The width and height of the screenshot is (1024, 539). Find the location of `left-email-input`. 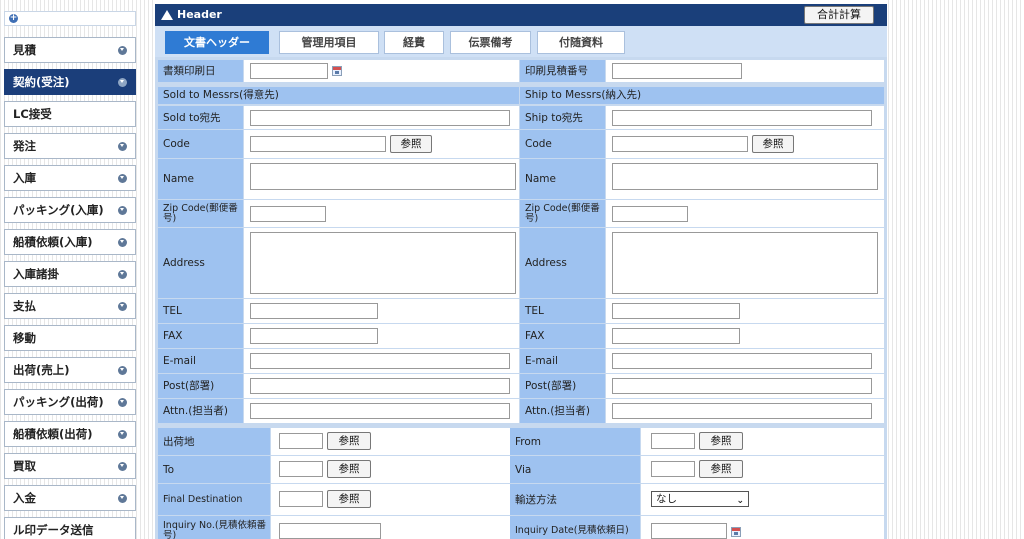

left-email-input is located at coordinates (380, 361).